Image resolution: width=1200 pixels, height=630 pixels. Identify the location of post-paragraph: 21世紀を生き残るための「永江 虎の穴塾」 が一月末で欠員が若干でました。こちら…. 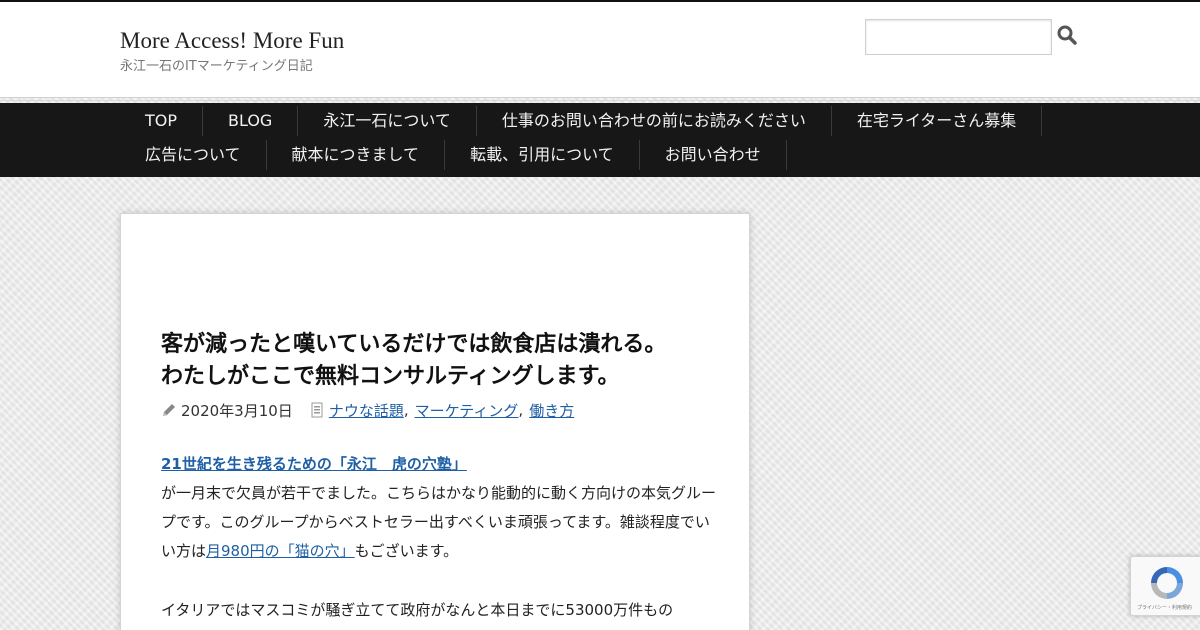
(441, 508).